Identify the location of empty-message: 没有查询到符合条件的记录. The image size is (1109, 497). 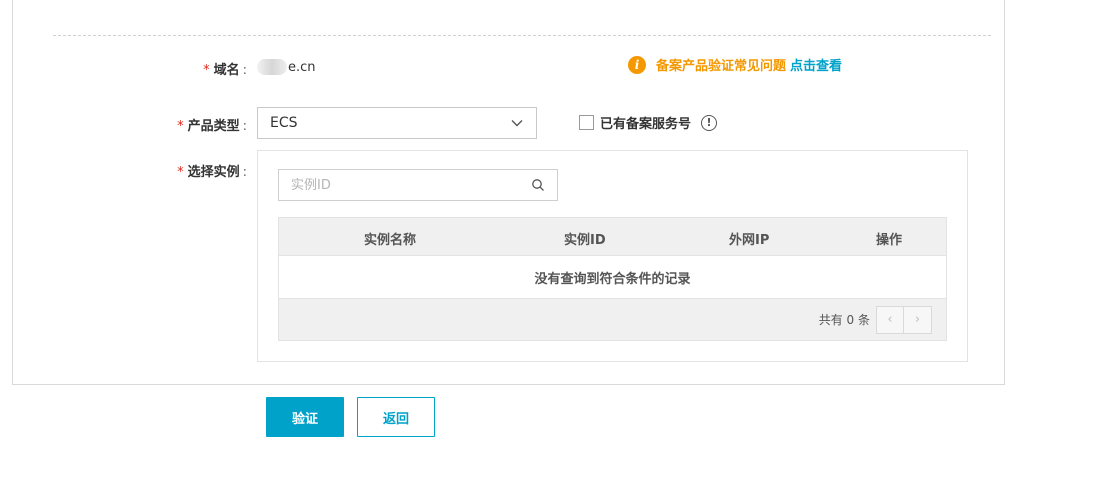
(612, 279).